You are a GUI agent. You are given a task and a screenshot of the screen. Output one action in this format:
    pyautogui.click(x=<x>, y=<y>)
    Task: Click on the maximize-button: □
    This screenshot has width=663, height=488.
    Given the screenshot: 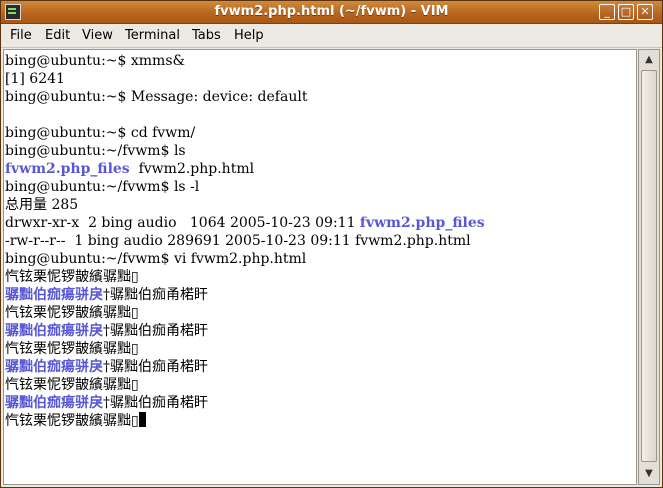 What is the action you would take?
    pyautogui.click(x=626, y=12)
    